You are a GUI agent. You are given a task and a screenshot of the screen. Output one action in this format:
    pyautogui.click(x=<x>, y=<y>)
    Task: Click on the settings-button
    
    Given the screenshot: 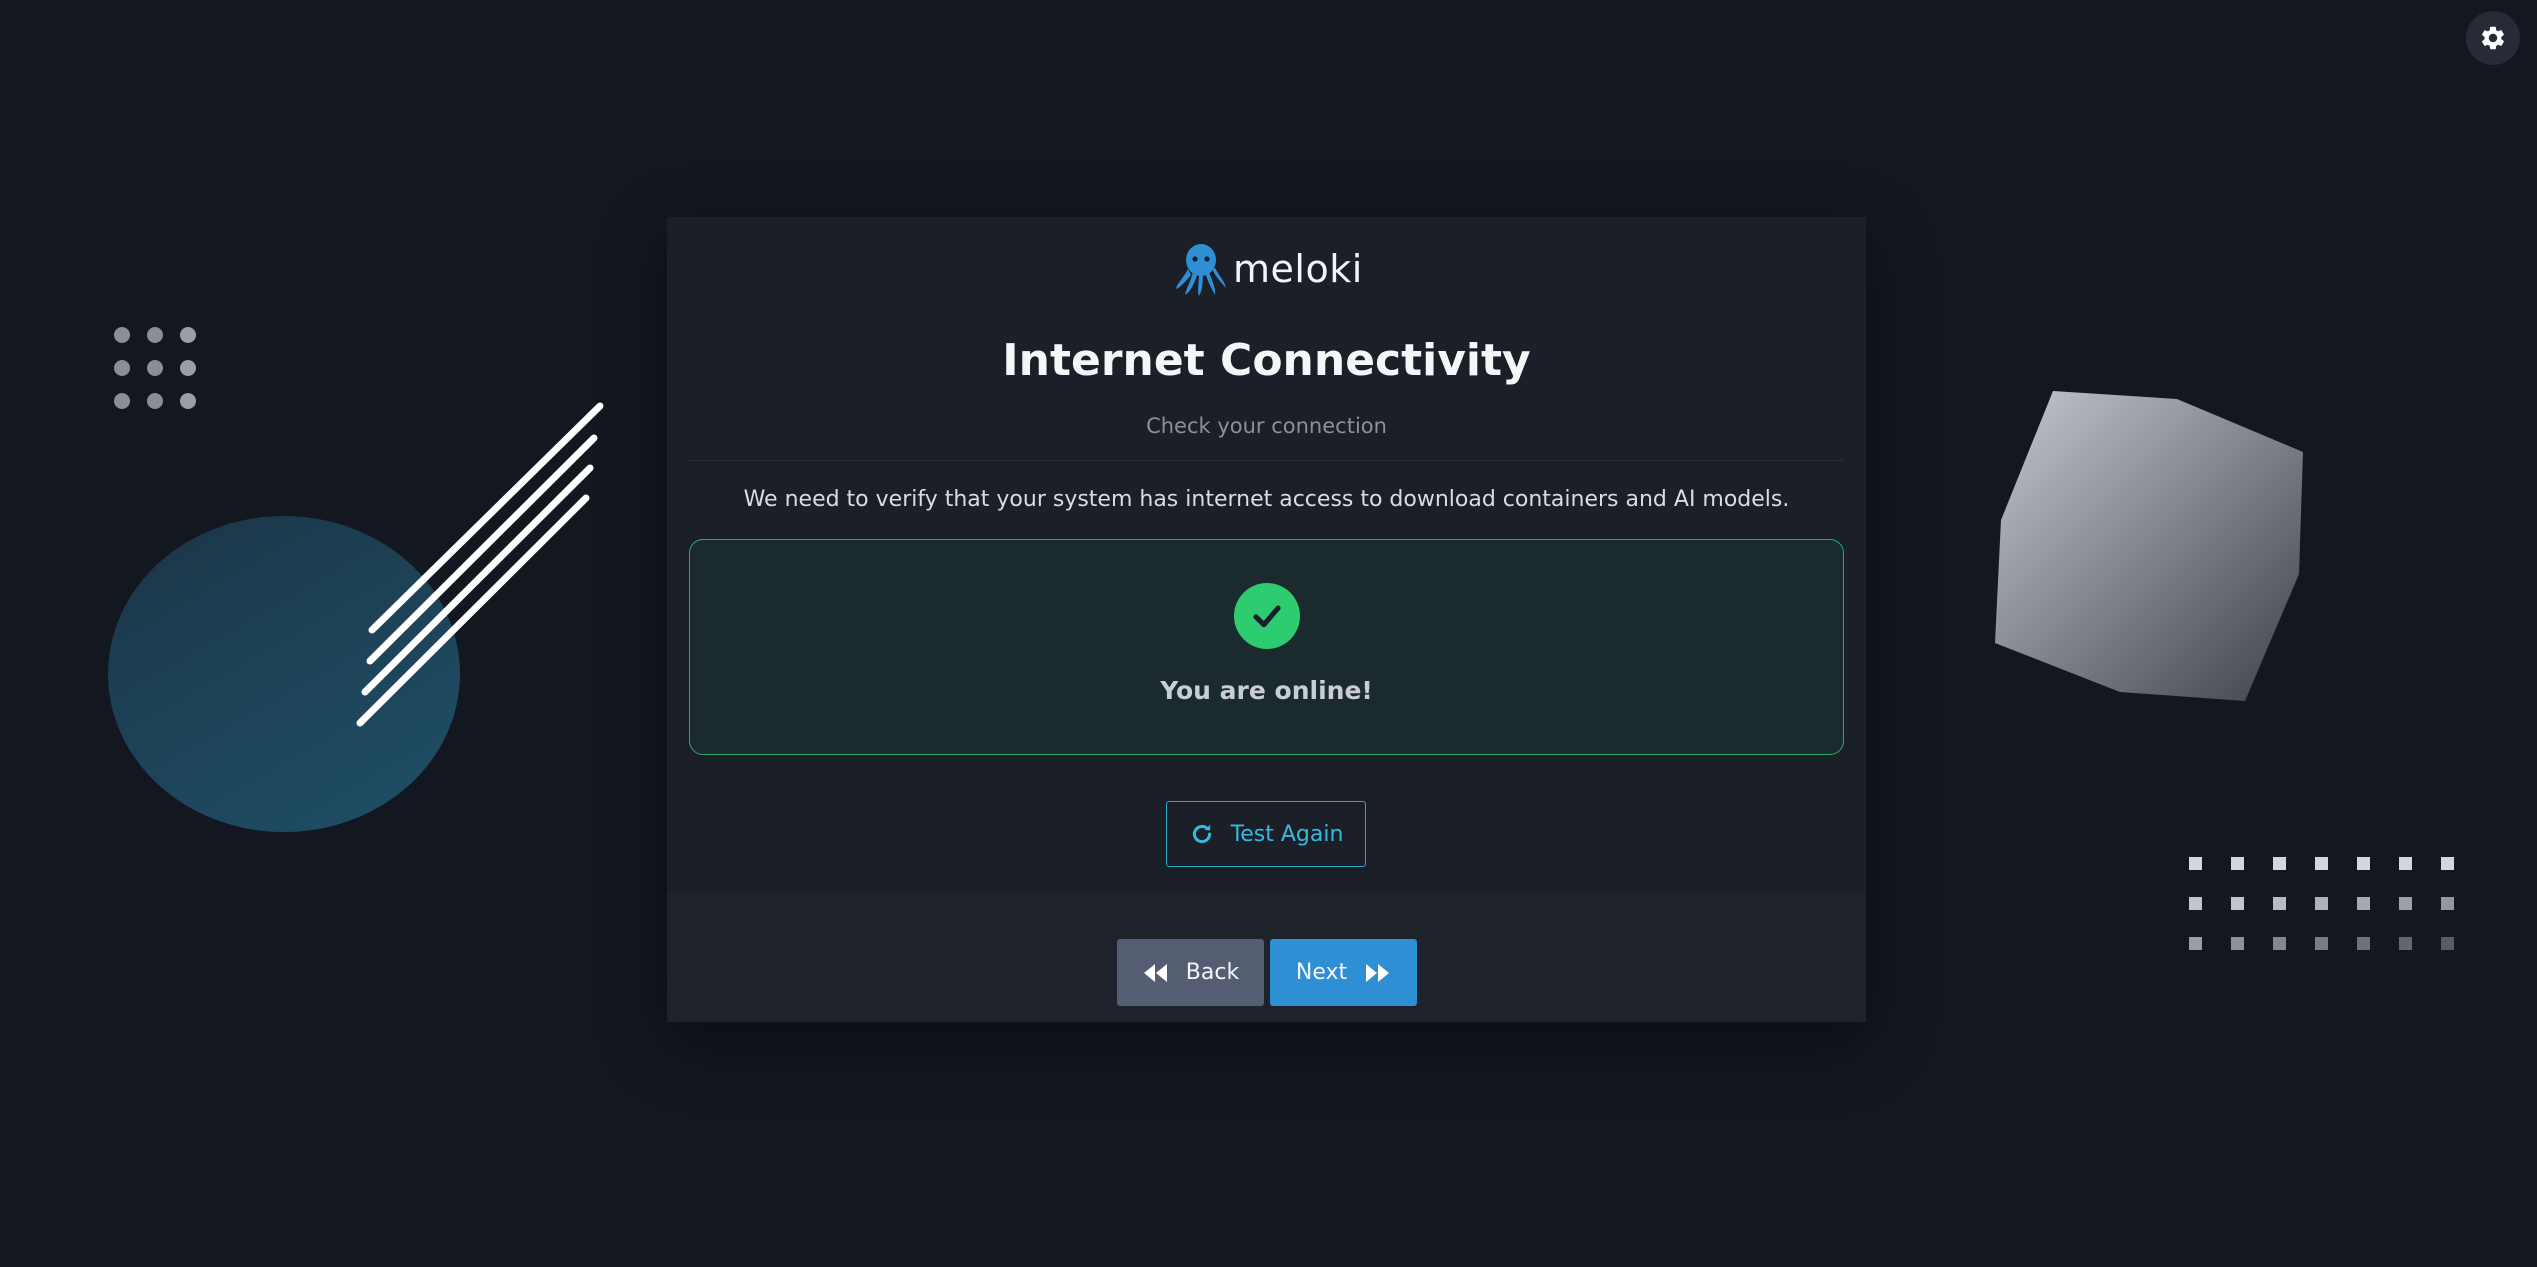 What is the action you would take?
    pyautogui.click(x=2493, y=38)
    